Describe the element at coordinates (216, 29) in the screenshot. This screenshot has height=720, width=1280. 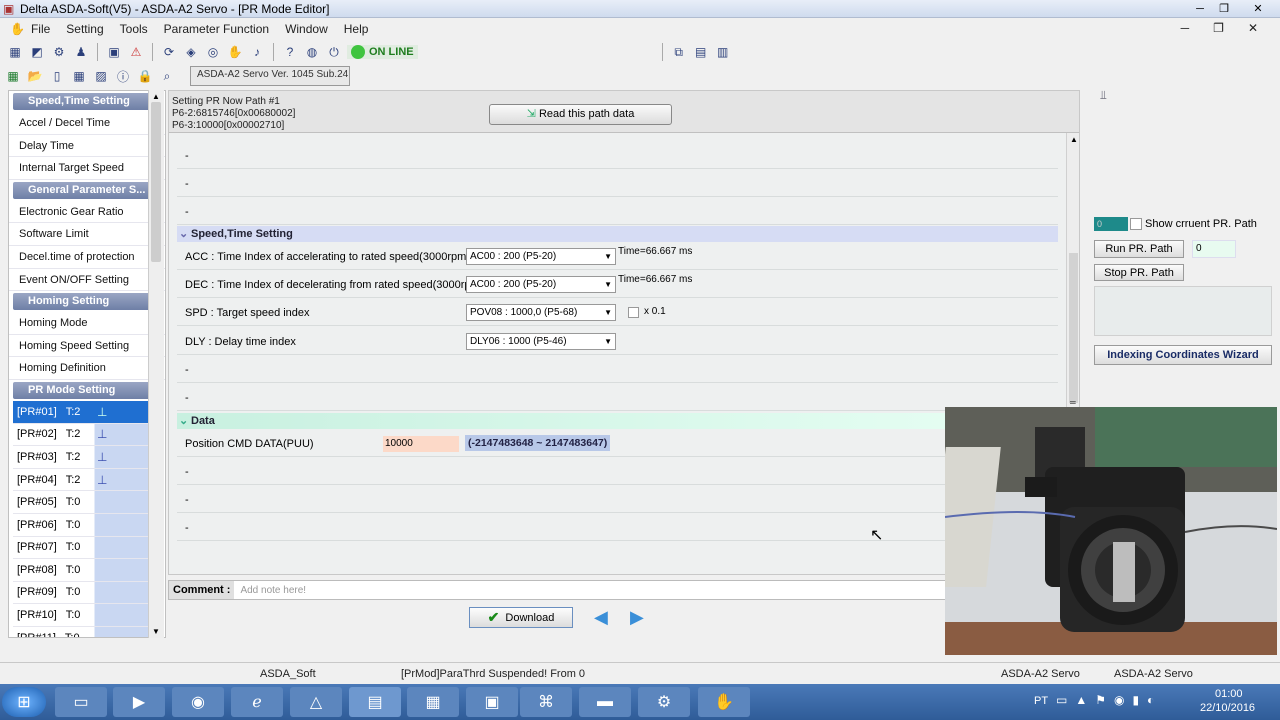
I see `menu-parameter-function: Parameter Function` at that location.